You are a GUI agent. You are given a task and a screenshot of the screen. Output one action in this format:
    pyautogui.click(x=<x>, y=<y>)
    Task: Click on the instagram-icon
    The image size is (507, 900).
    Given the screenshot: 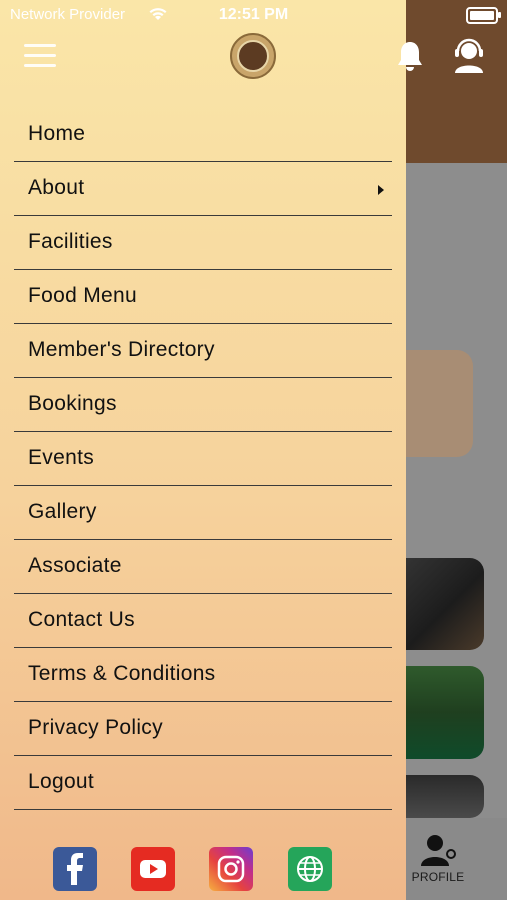 What is the action you would take?
    pyautogui.click(x=231, y=869)
    